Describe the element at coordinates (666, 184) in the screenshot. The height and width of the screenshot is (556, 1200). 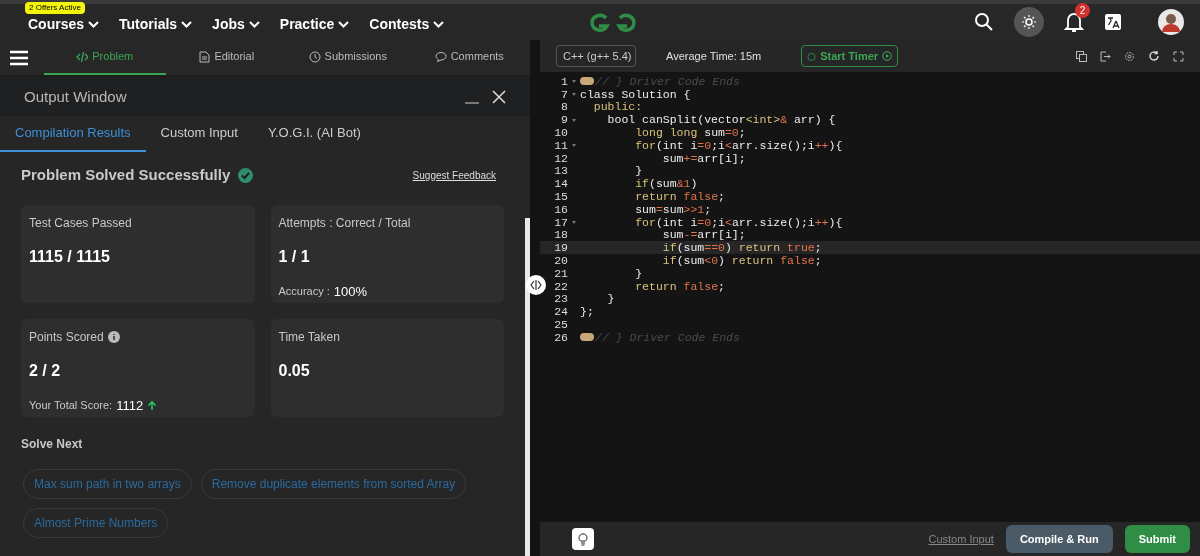
I see `code-line: if(sum&1)` at that location.